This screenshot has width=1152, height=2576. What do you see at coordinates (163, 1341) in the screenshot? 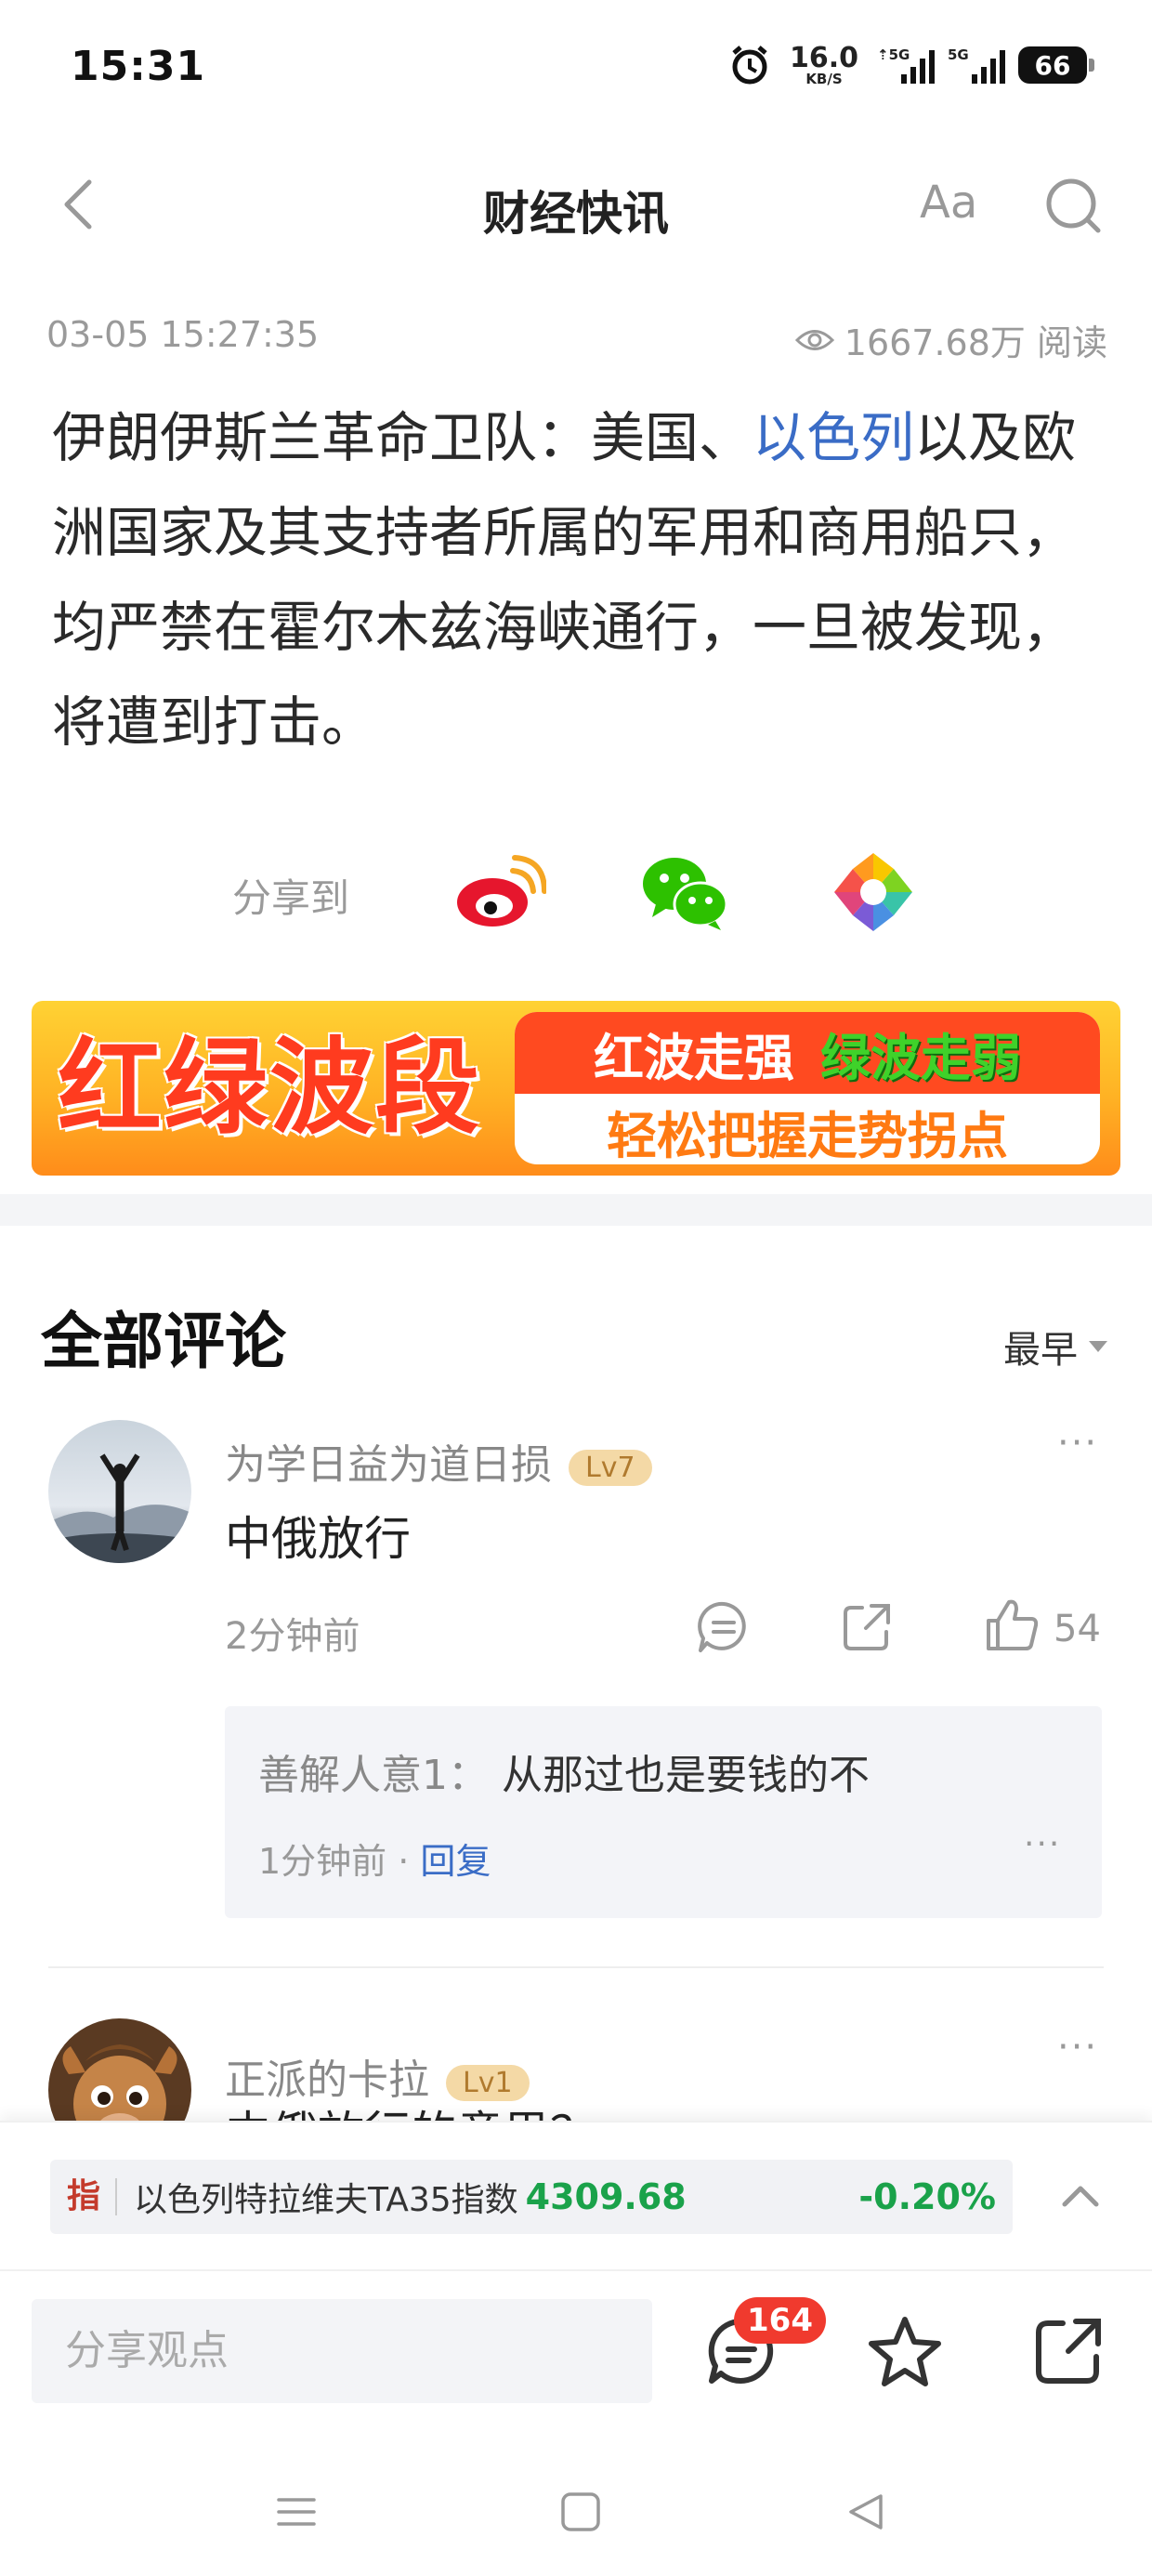
I see `comments-title: 全部评论` at bounding box center [163, 1341].